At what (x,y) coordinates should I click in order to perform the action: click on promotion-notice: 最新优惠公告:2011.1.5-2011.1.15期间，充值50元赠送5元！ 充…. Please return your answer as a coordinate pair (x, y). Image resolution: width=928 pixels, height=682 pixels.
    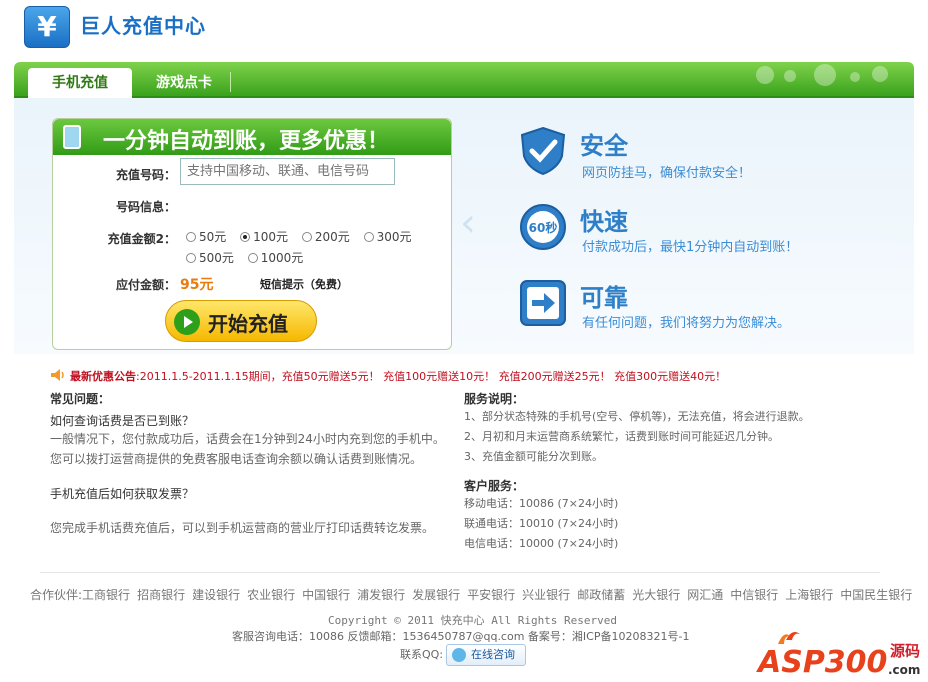
    Looking at the image, I should click on (388, 376).